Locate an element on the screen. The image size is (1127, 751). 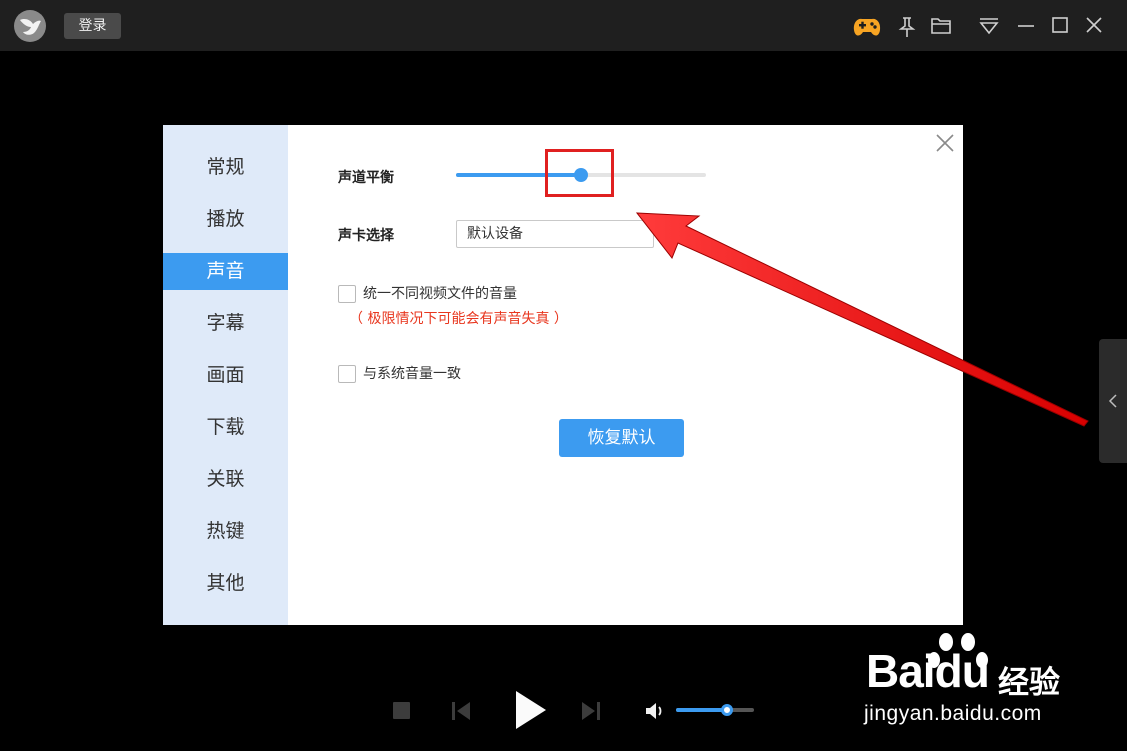
watermark-brand: Baidu is located at coordinates (928, 671).